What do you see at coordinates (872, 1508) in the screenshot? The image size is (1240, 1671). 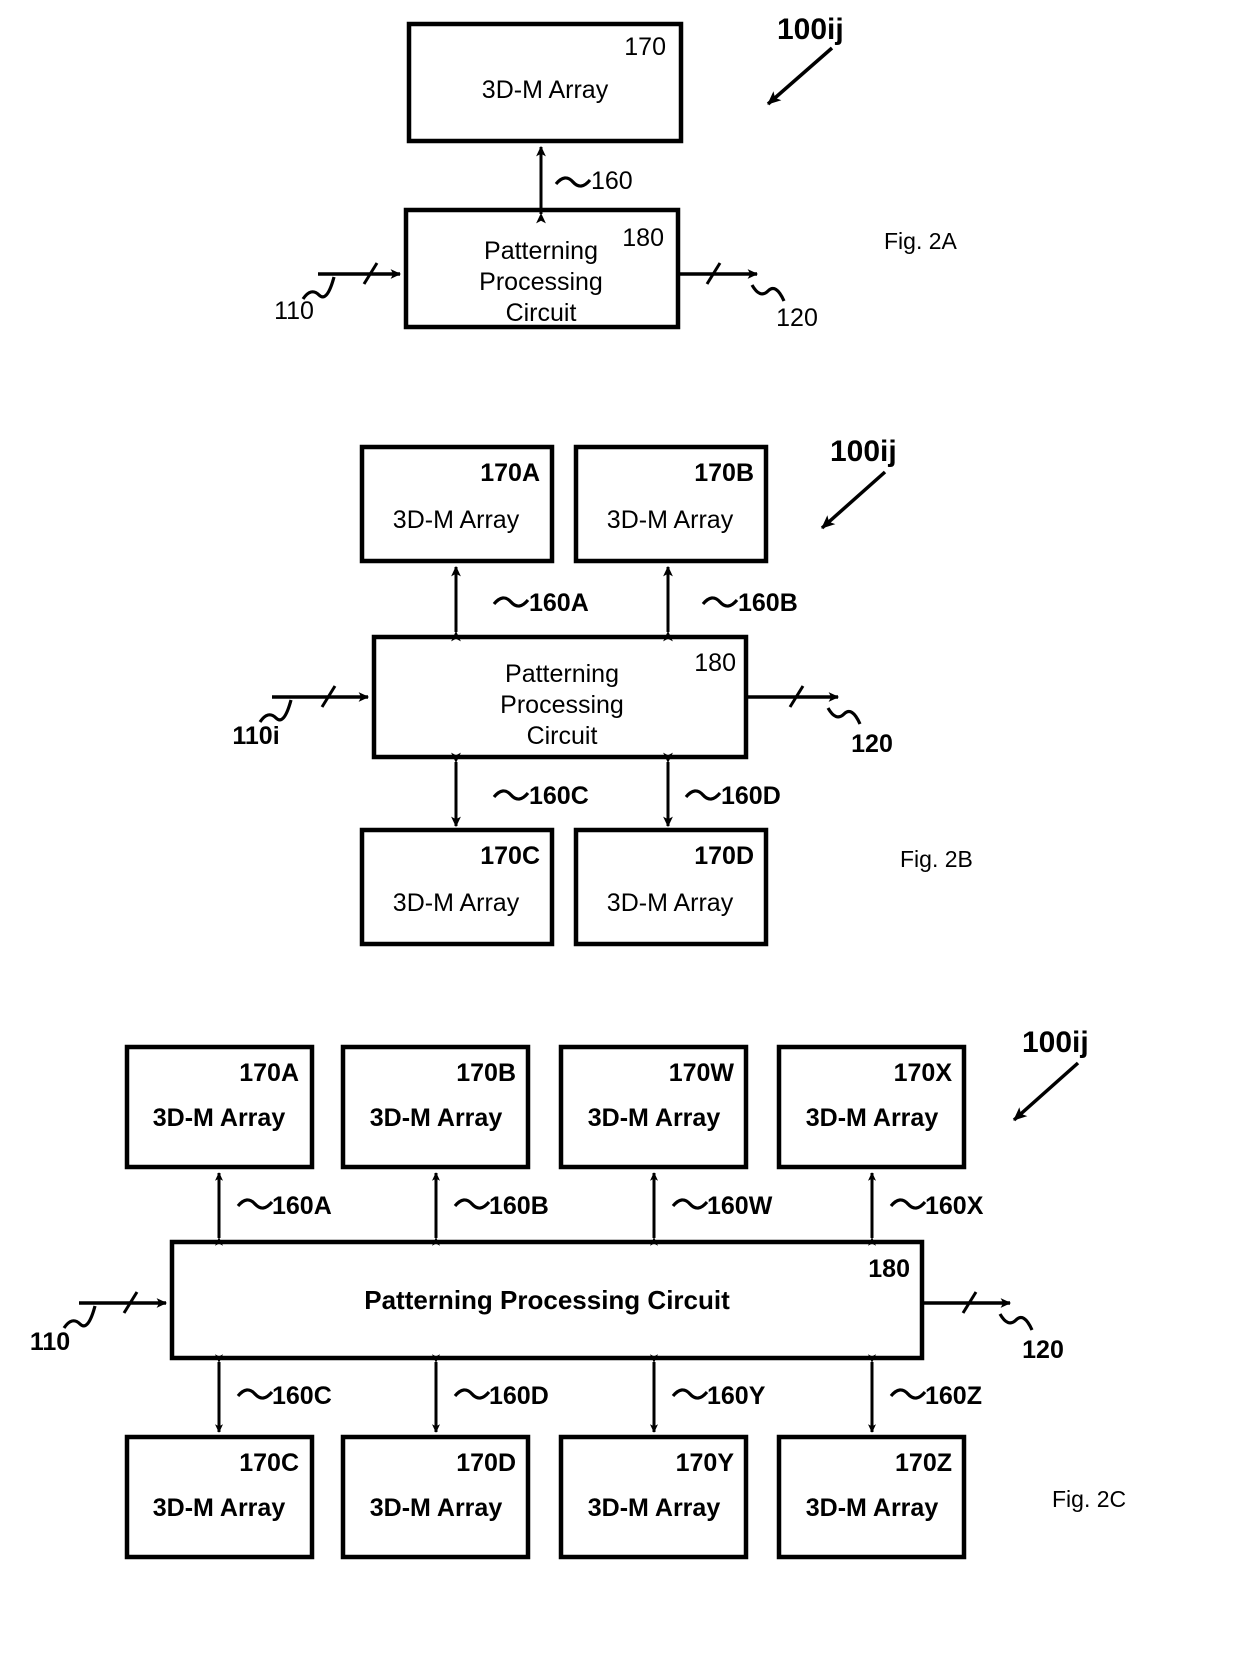 I see `fig2c-array-170Z-label: 3D-M Array` at bounding box center [872, 1508].